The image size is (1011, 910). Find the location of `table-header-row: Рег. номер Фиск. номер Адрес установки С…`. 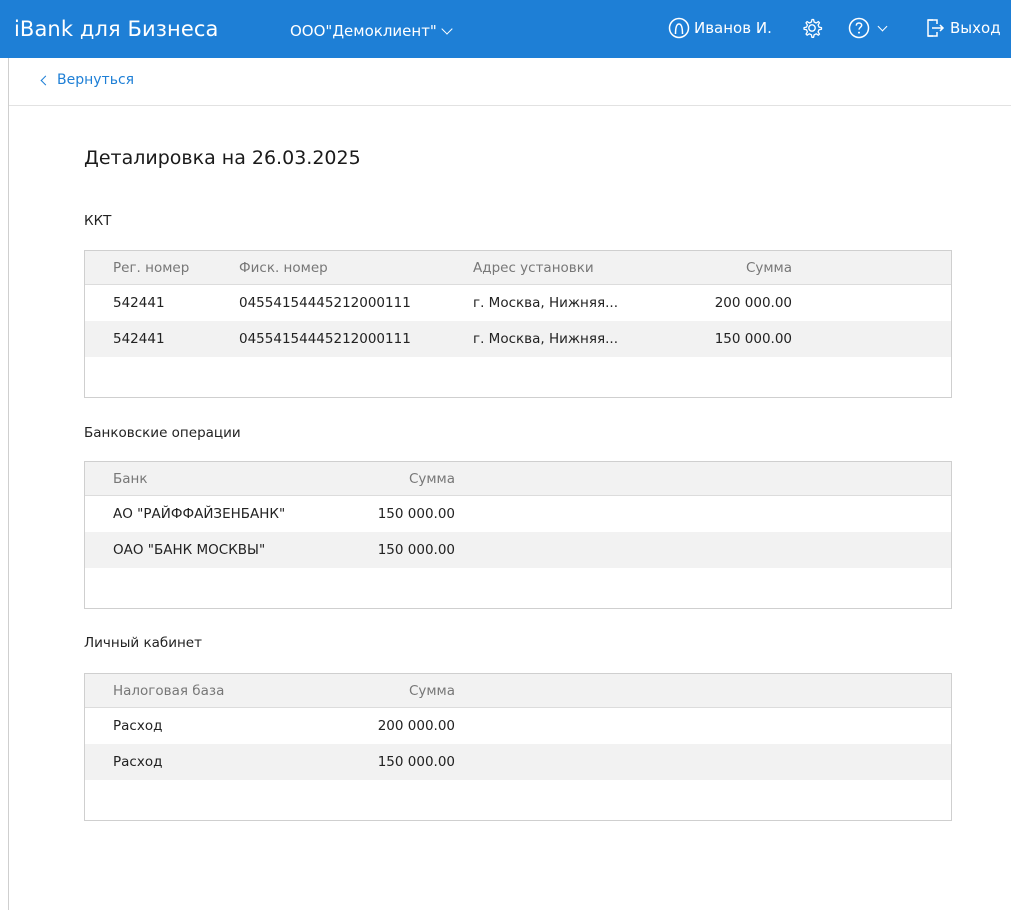

table-header-row: Рег. номер Фиск. номер Адрес установки С… is located at coordinates (518, 268).